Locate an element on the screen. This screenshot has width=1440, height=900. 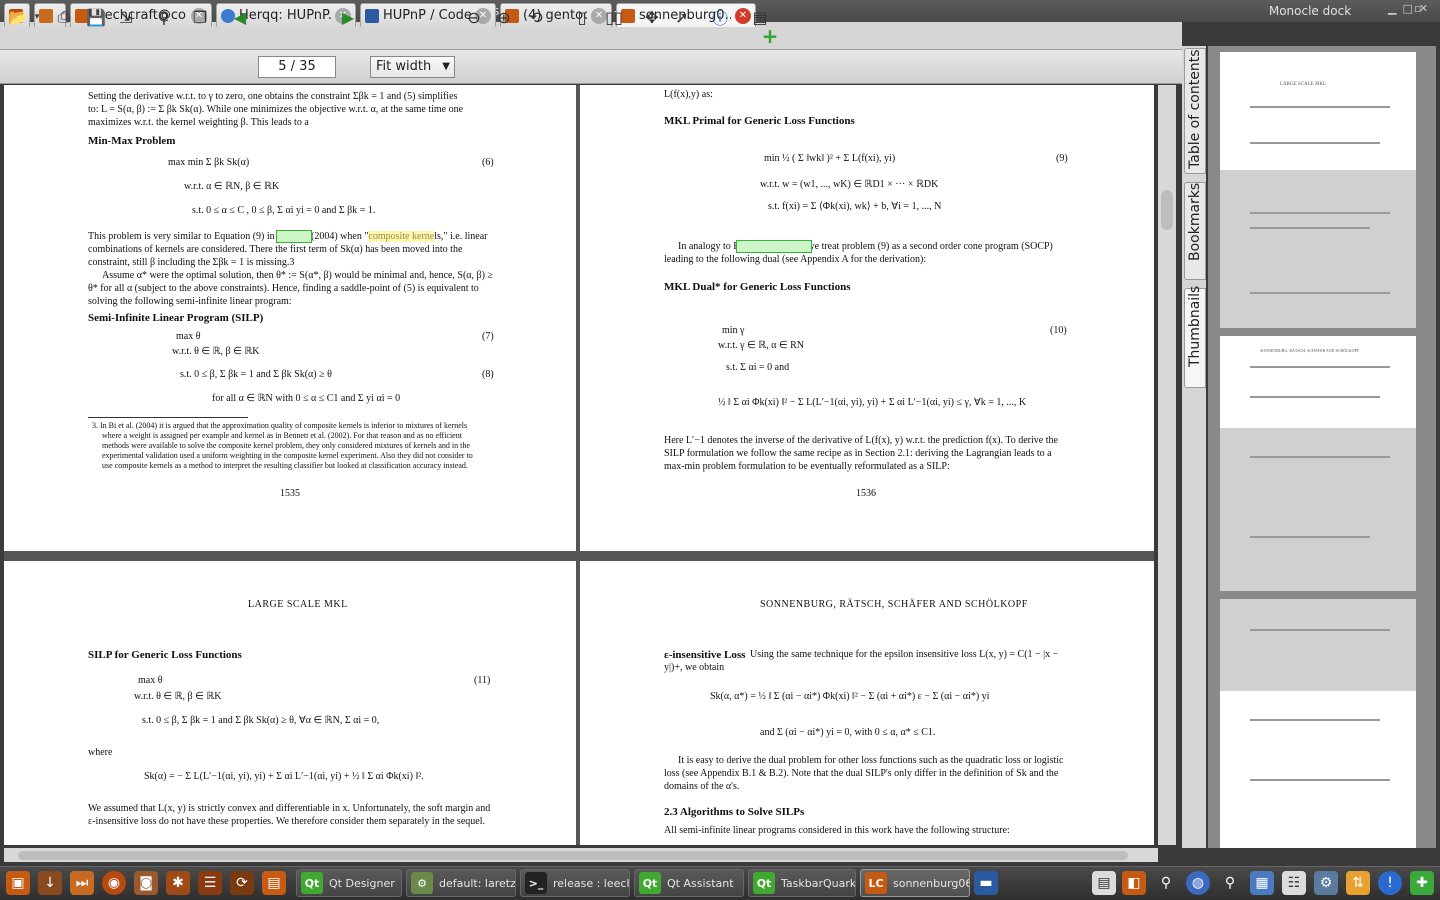
leechcraft-tray-icon: ◧ is located at coordinates (1134, 883).